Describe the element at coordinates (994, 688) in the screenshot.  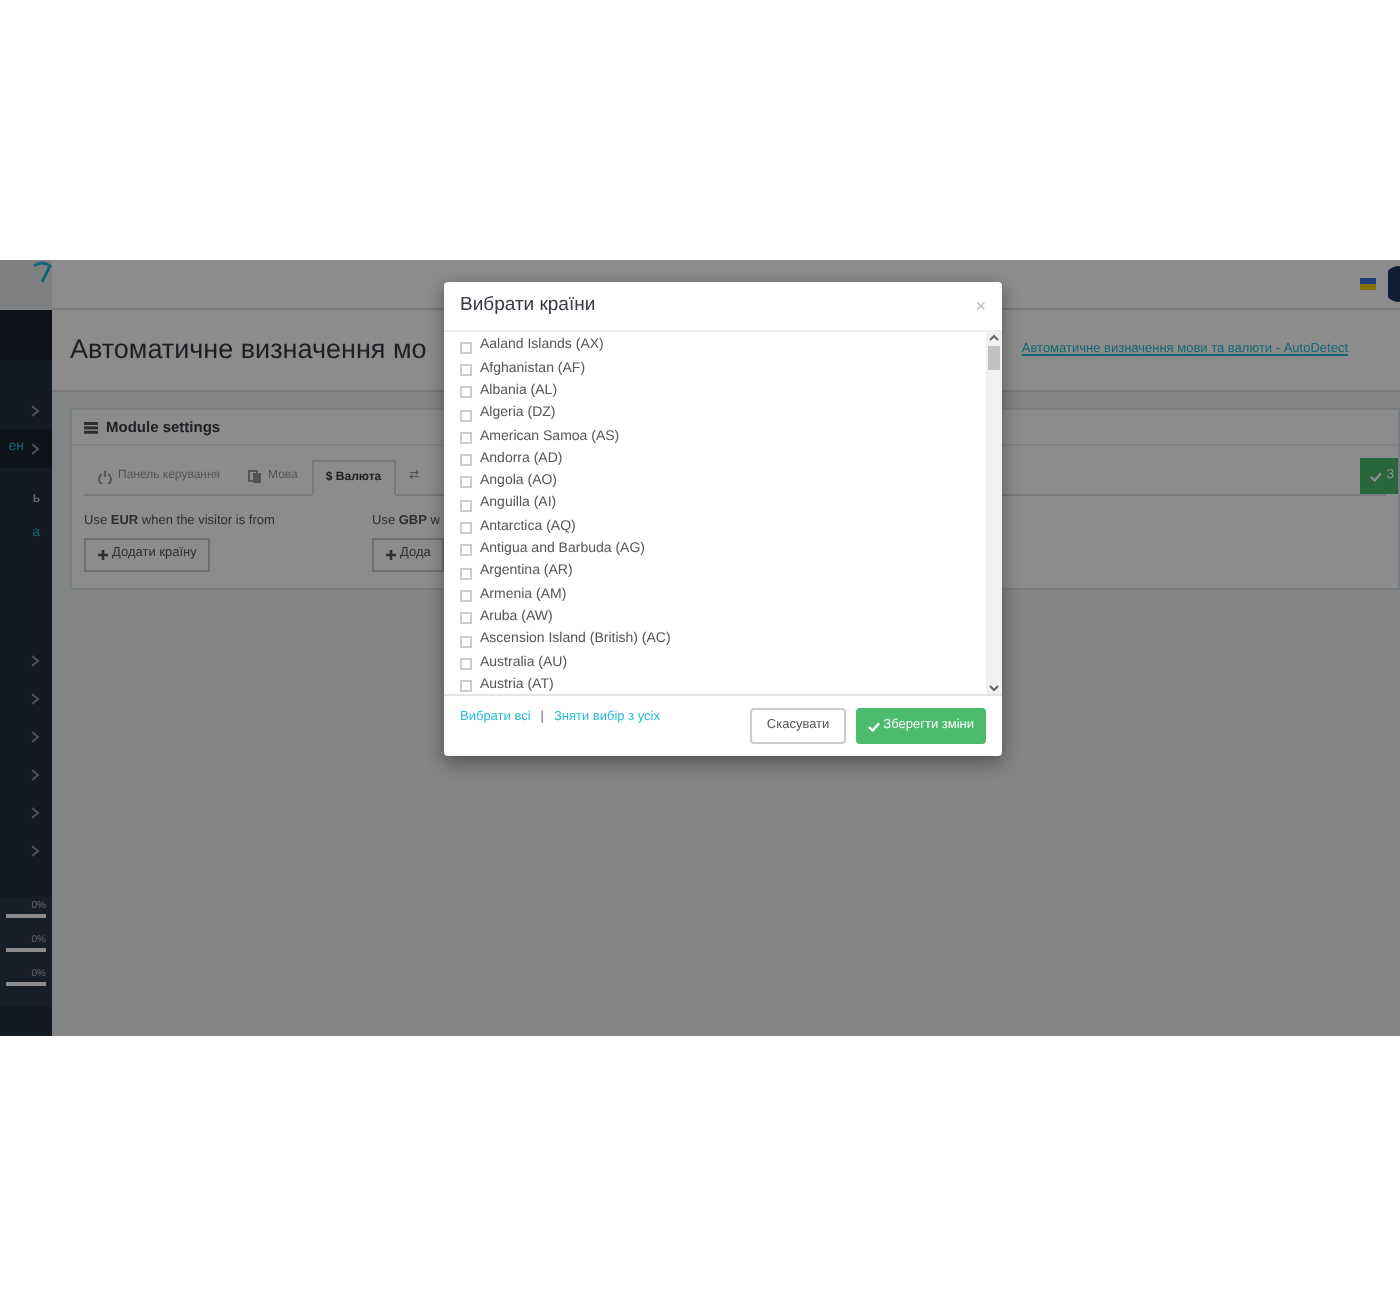
I see `scroll-down-icon` at that location.